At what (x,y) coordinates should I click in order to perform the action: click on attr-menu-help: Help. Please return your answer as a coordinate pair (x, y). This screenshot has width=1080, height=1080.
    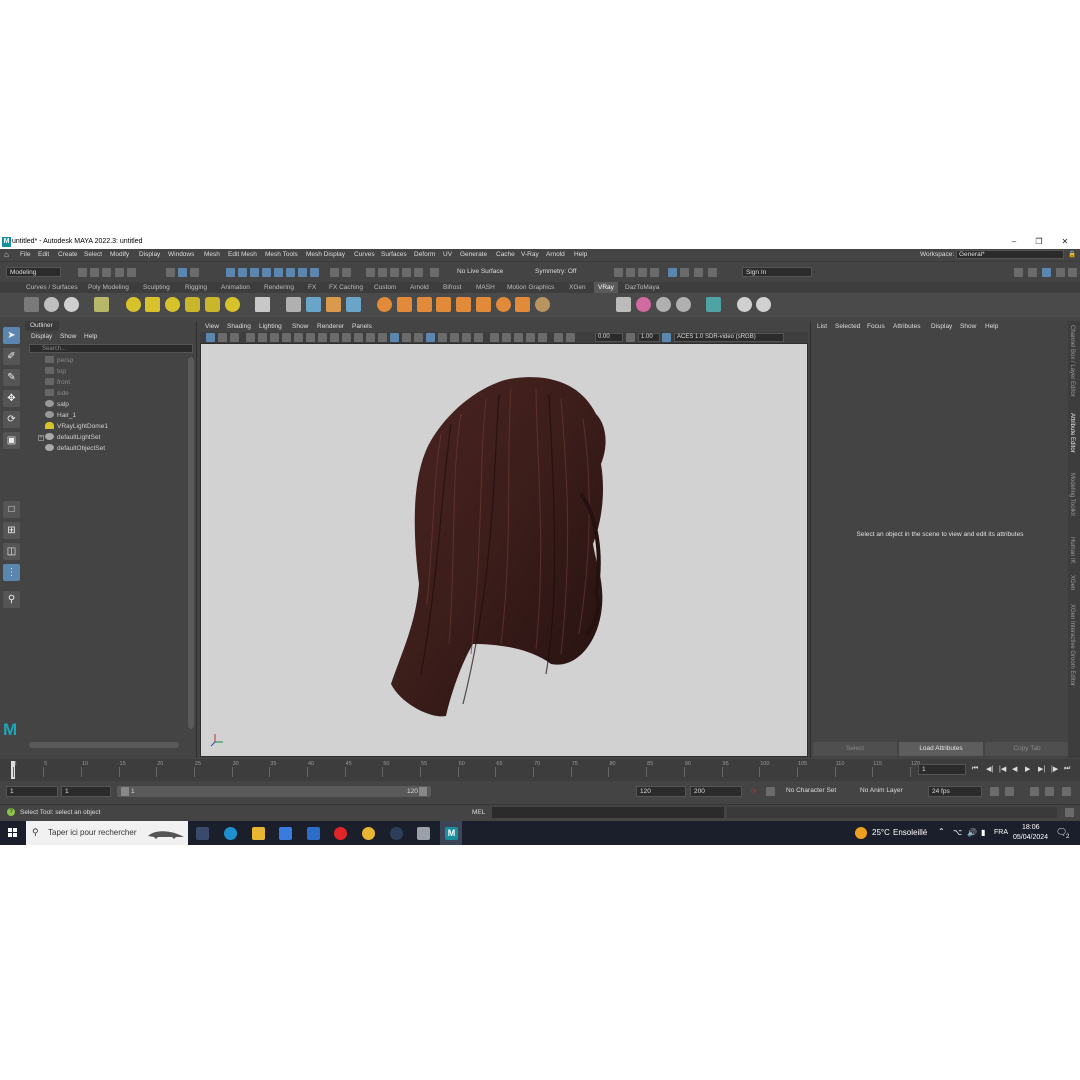
    Looking at the image, I should click on (991, 326).